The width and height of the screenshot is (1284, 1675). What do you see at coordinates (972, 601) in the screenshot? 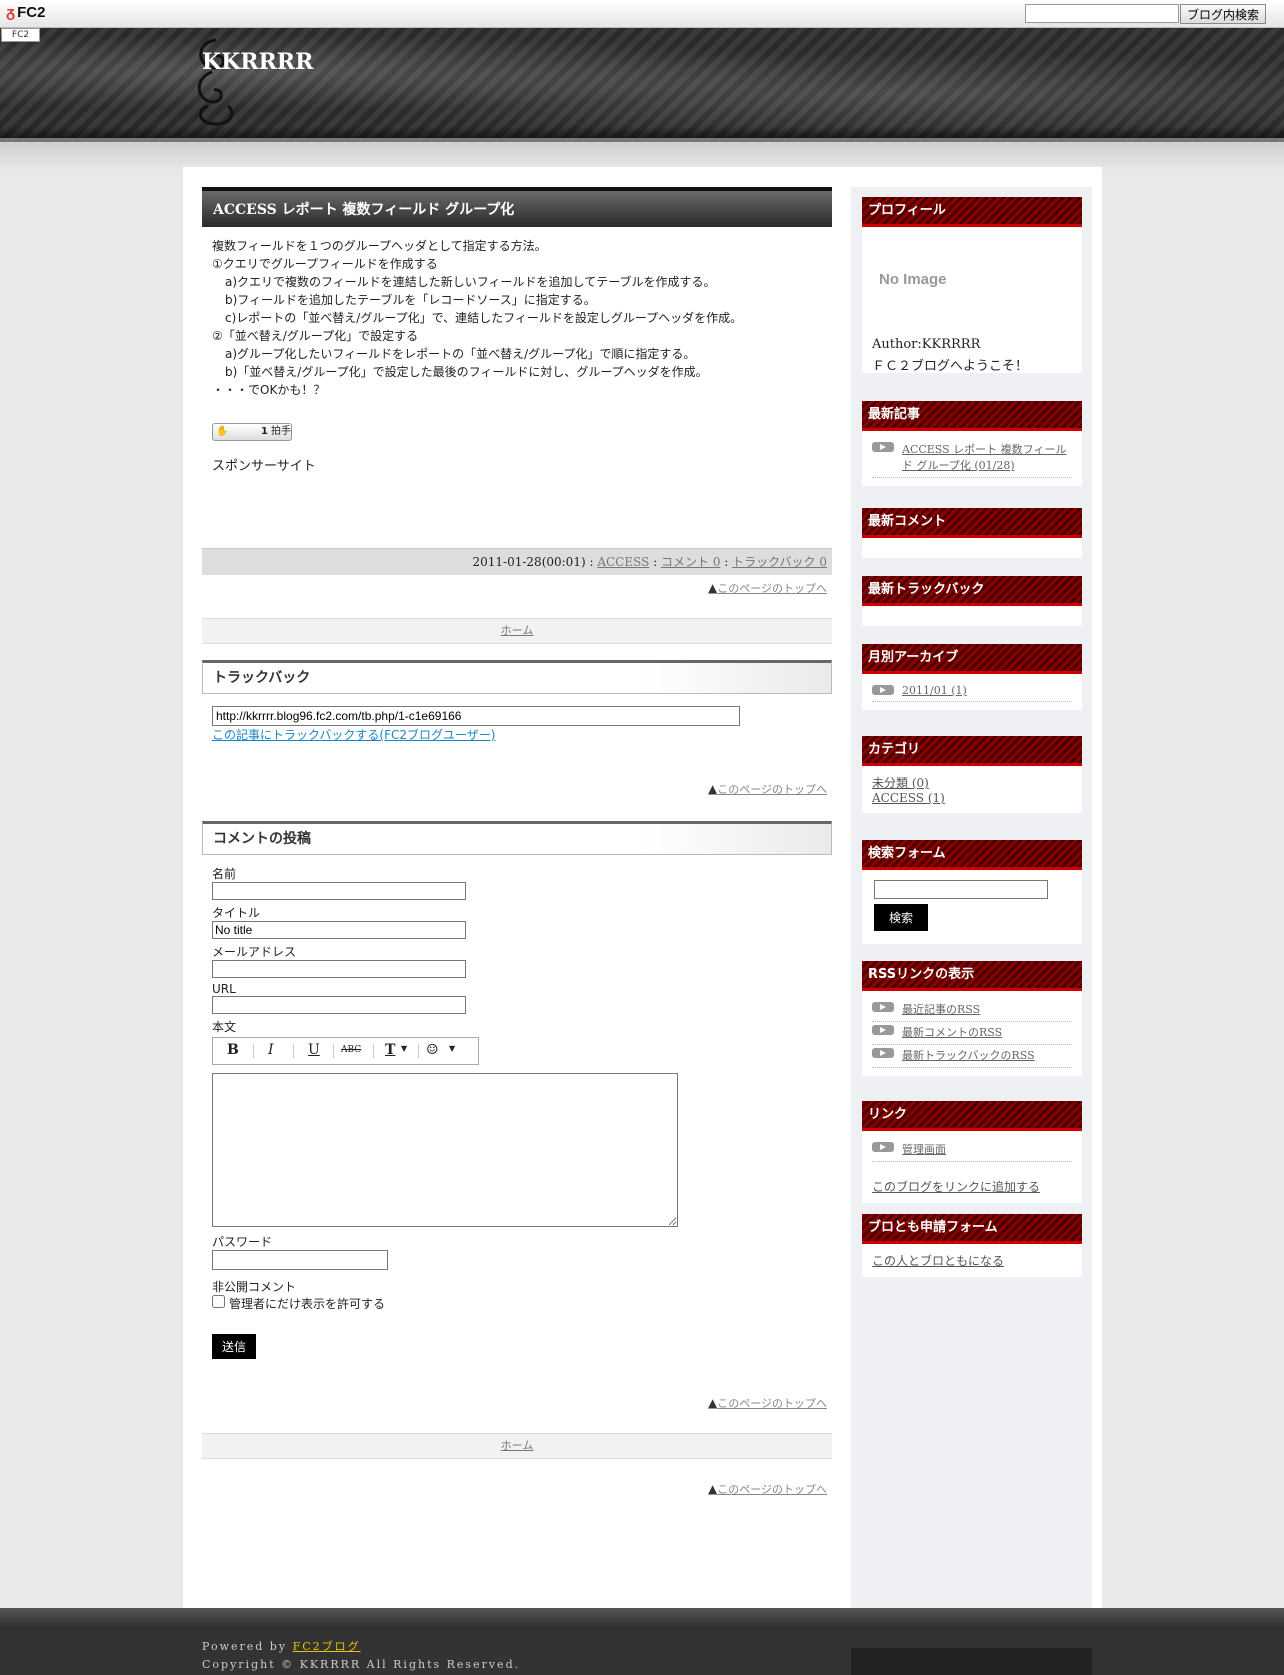
I see `recent-trackbacks-block: 最新トラックバック` at bounding box center [972, 601].